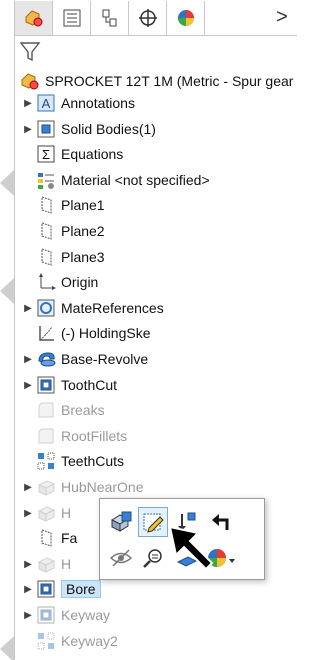  What do you see at coordinates (98, 103) in the screenshot?
I see `tree-item-label: Annotations` at bounding box center [98, 103].